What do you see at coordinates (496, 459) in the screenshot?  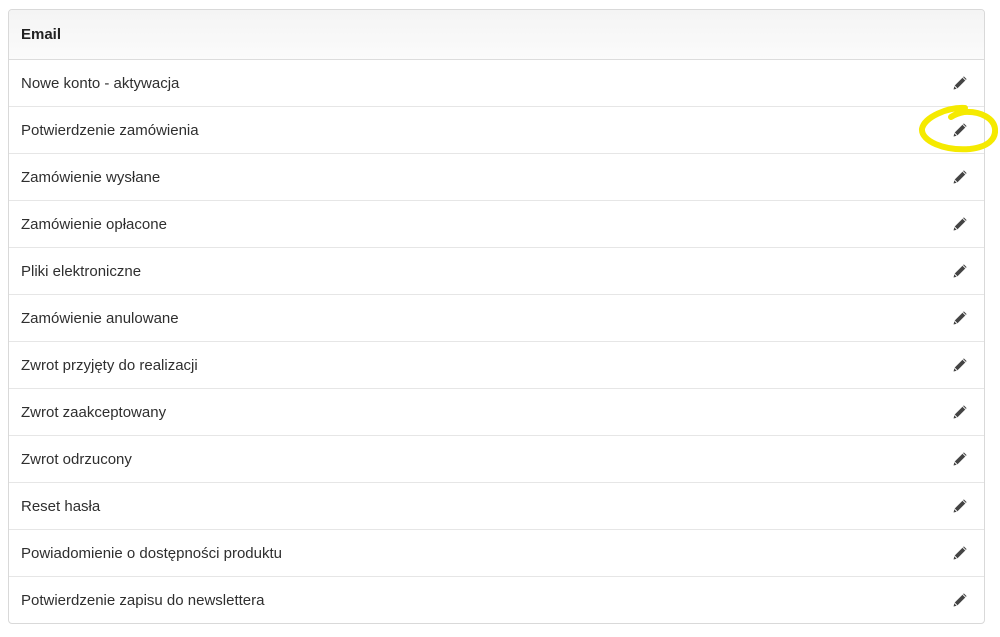 I see `table-row: Zwrot odrzucony` at bounding box center [496, 459].